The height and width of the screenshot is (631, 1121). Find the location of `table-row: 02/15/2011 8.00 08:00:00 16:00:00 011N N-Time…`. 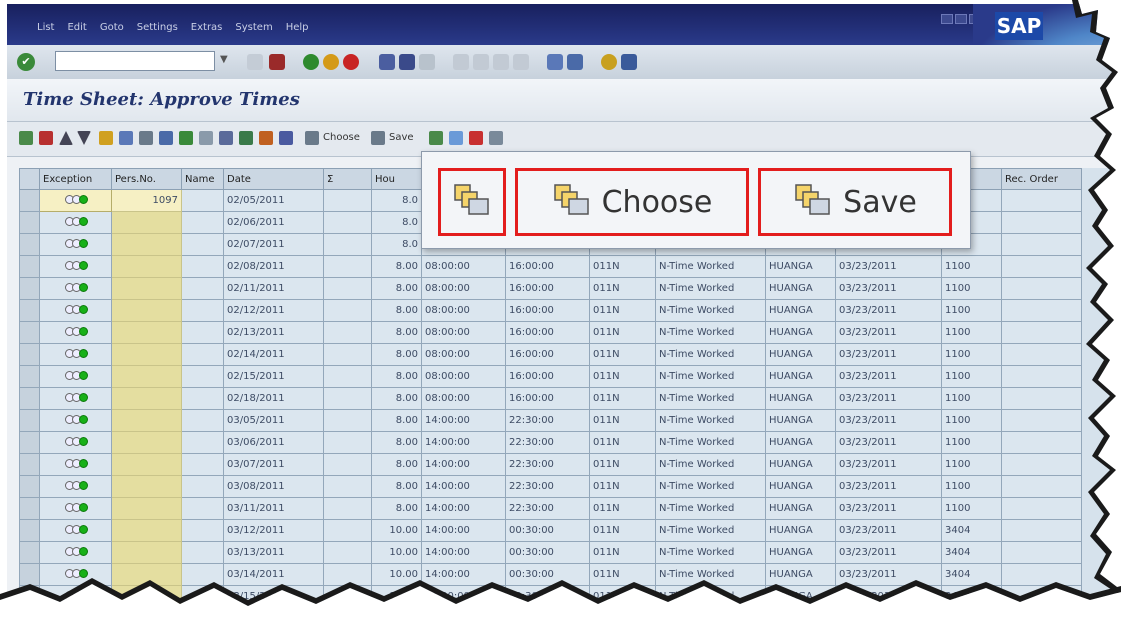

table-row: 02/15/2011 8.00 08:00:00 16:00:00 011N N-Time… is located at coordinates (550, 376).